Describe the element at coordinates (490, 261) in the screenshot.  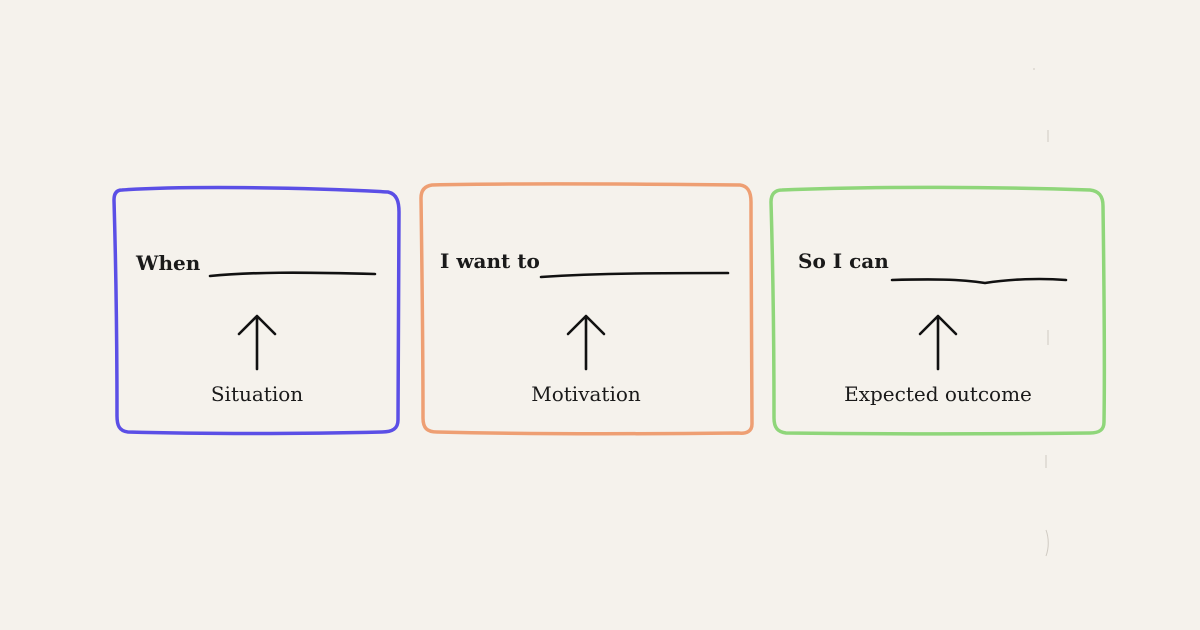
I see `motivation-prompt: I want to` at that location.